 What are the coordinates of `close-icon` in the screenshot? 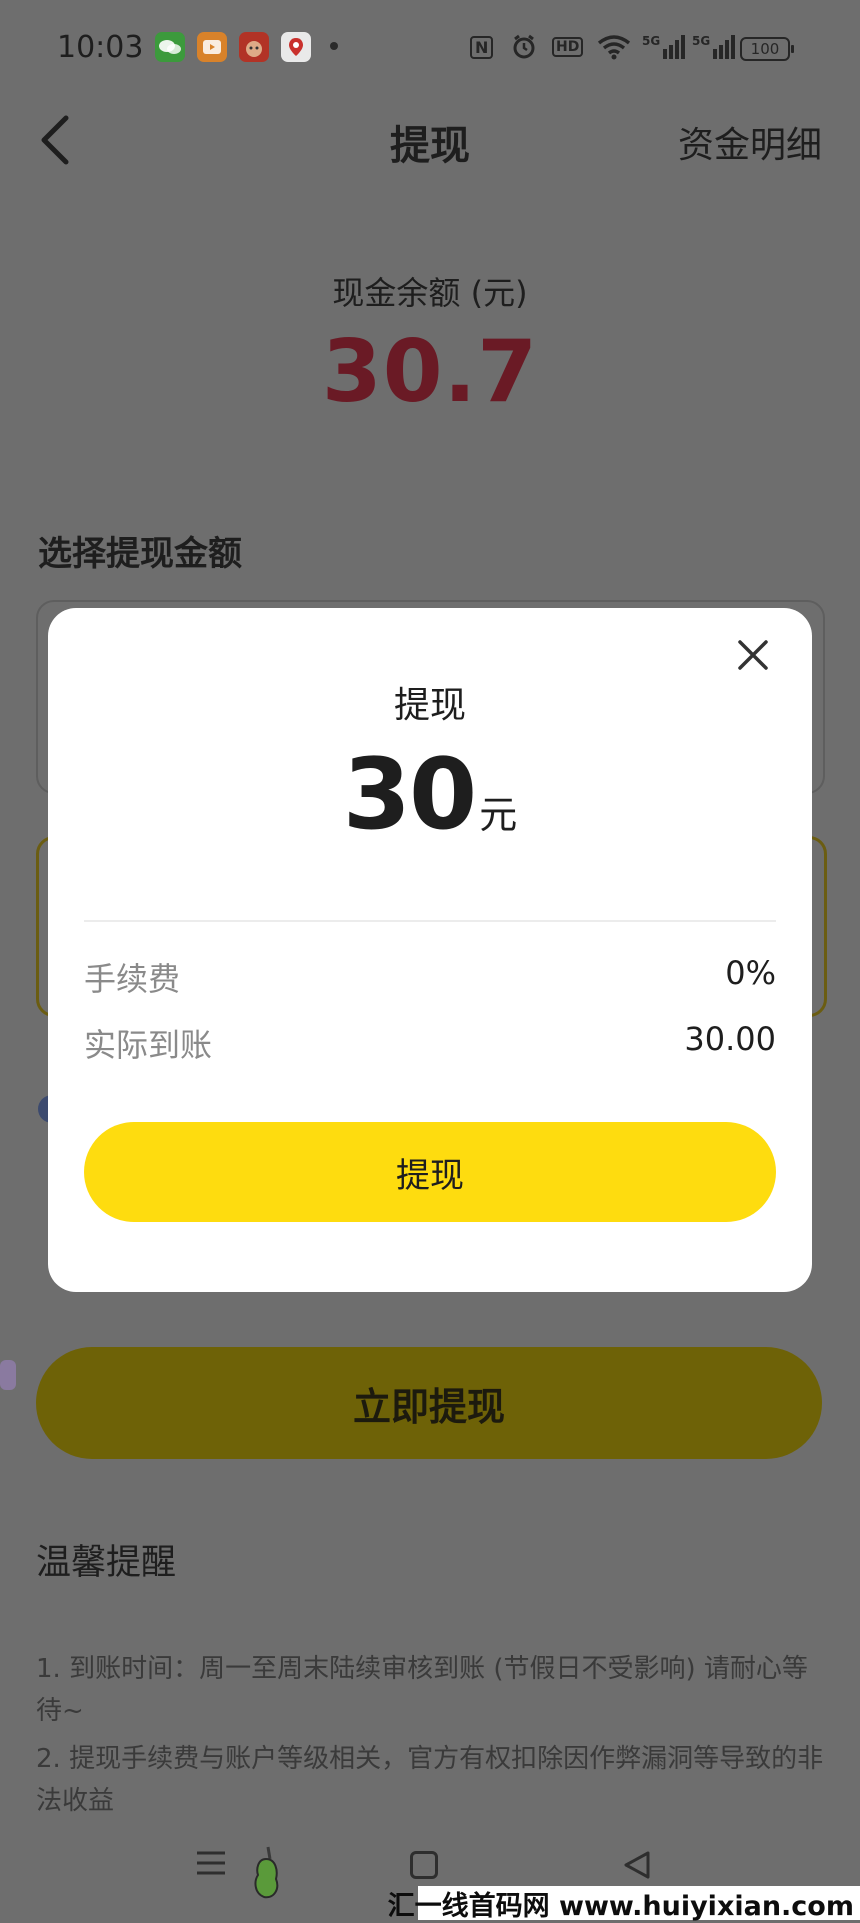 It's located at (753, 655).